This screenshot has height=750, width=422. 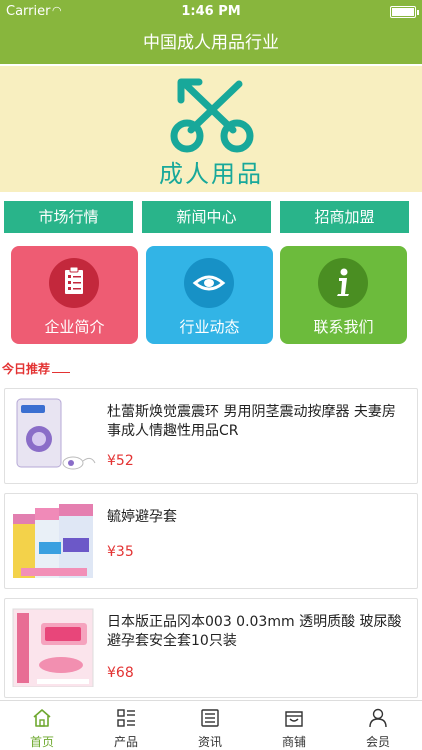 What do you see at coordinates (343, 283) in the screenshot?
I see `info-icon` at bounding box center [343, 283].